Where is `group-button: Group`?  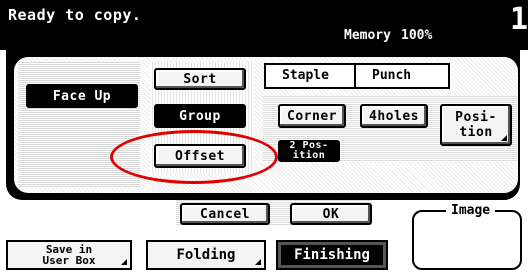
group-button: Group is located at coordinates (200, 116).